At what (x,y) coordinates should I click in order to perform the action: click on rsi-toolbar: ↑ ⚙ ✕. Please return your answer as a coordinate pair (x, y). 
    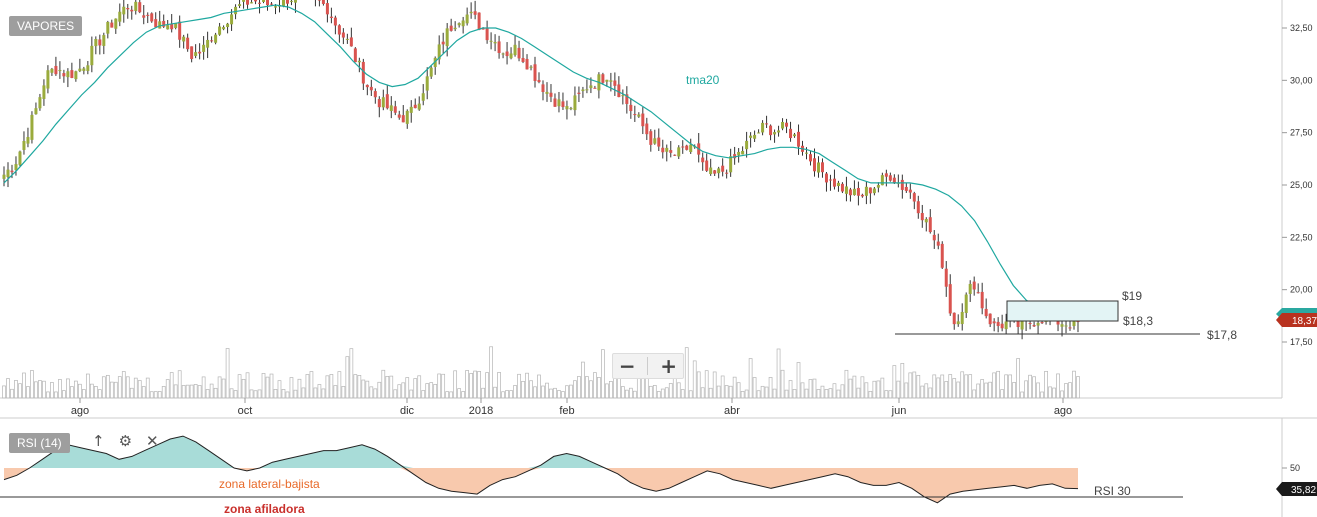
    Looking at the image, I should click on (125, 441).